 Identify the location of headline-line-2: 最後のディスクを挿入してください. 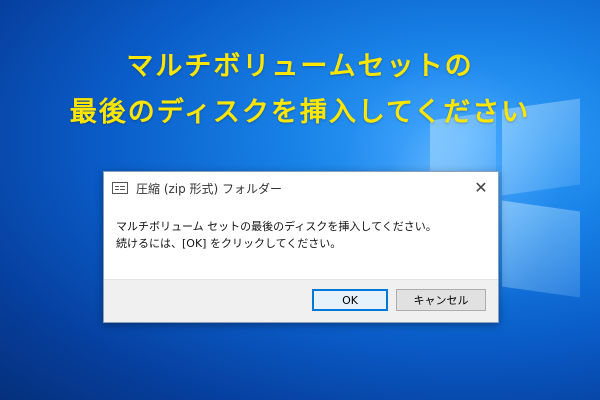
(300, 112).